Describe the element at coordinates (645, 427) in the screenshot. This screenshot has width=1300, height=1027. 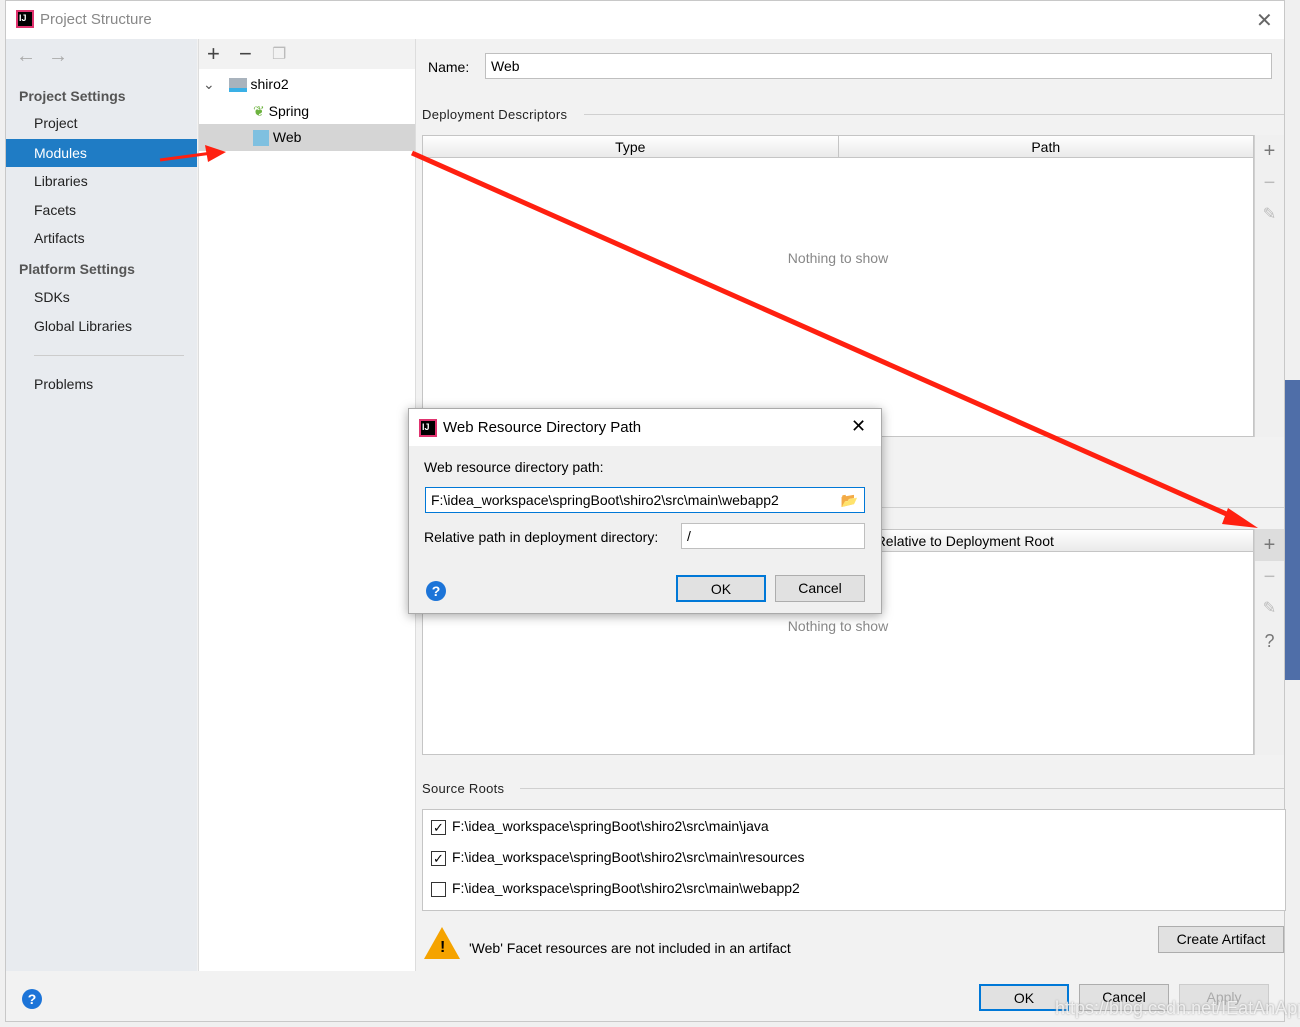
I see `dialog-title-bar: IJ Web Resource Directory Path ✕` at that location.